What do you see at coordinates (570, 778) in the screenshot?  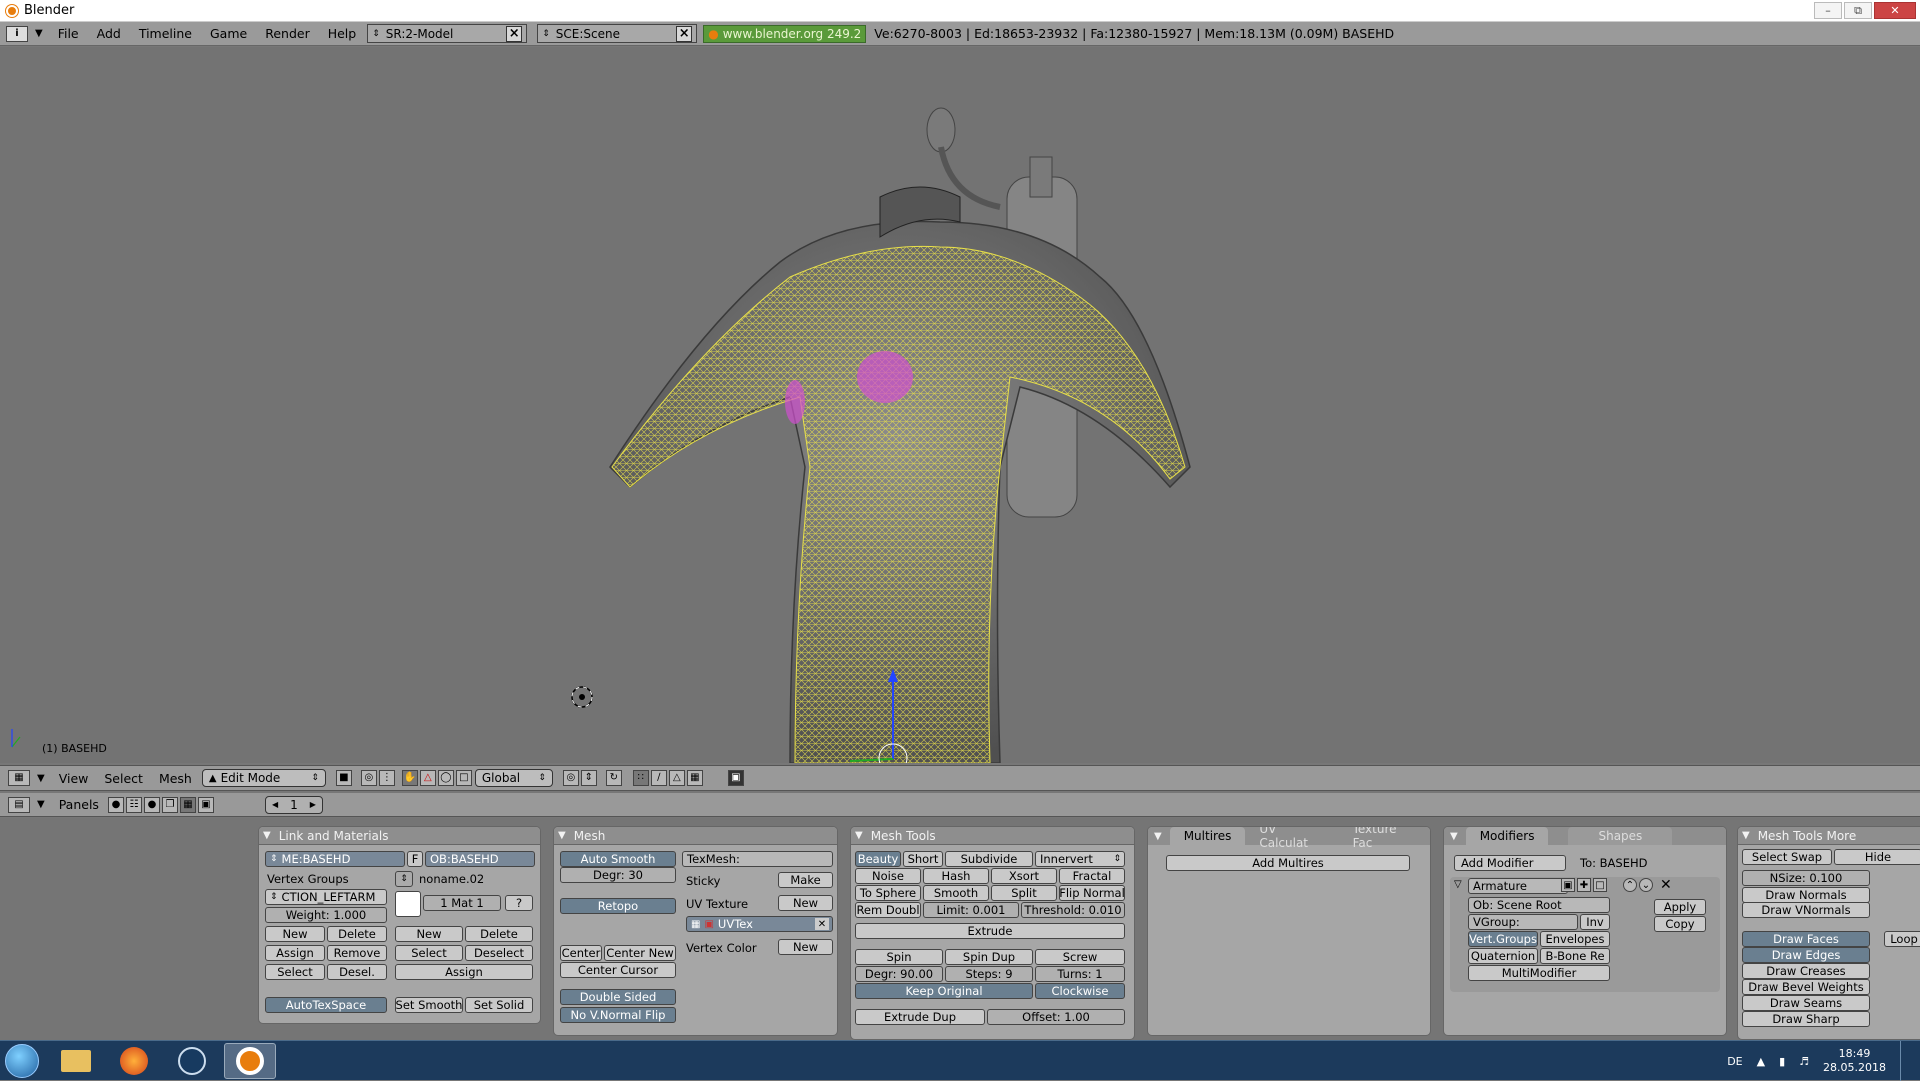 I see `proportional-icon: ◎` at bounding box center [570, 778].